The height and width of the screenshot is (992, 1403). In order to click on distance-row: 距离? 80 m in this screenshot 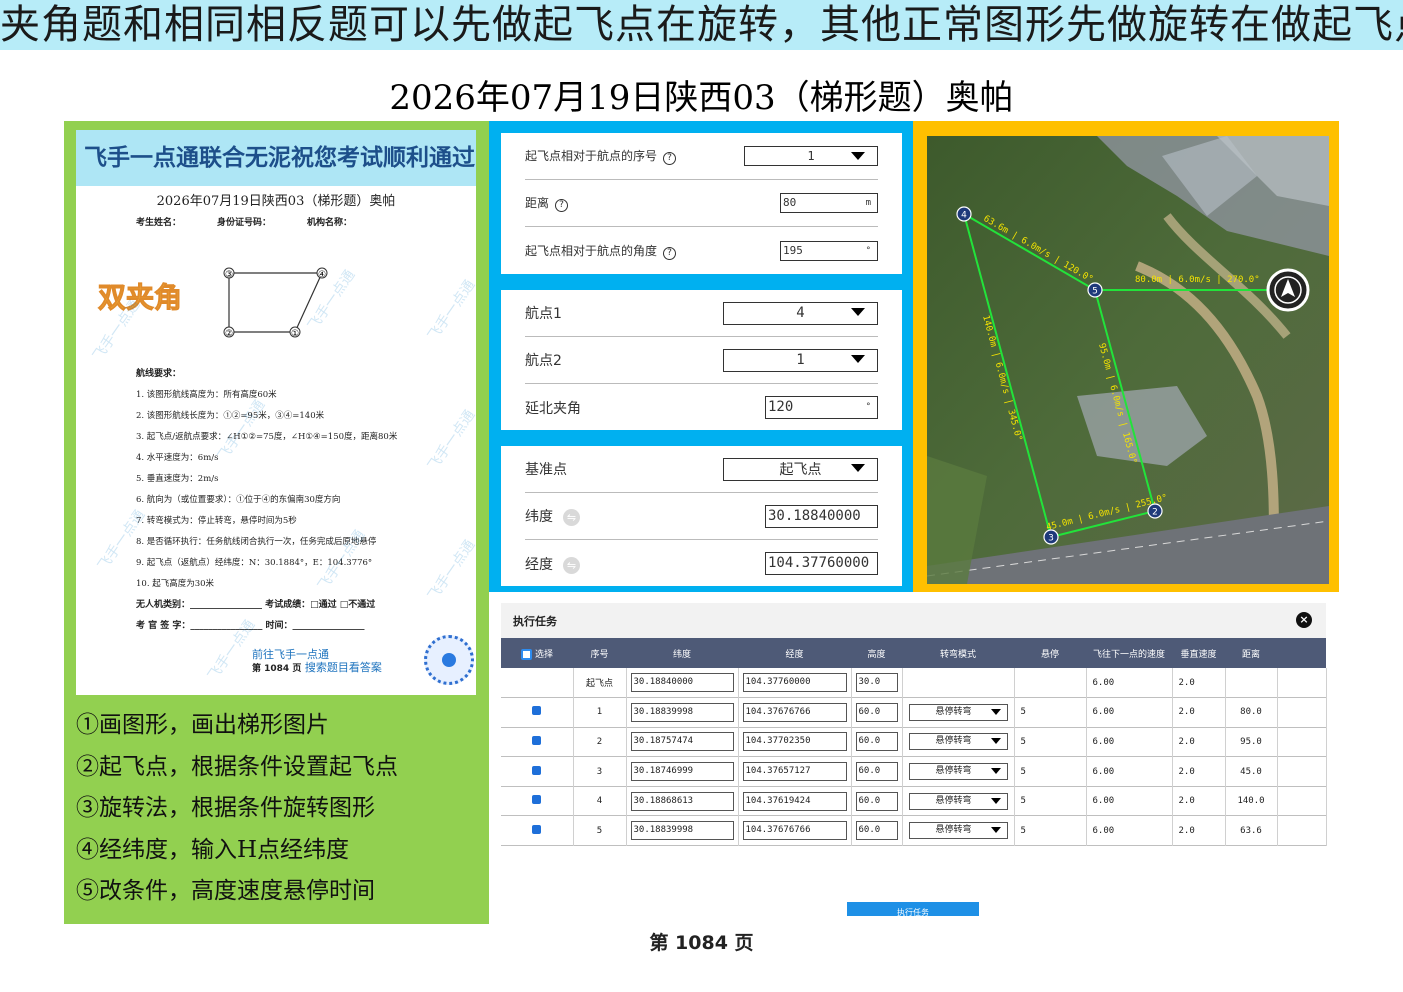, I will do `click(701, 203)`.